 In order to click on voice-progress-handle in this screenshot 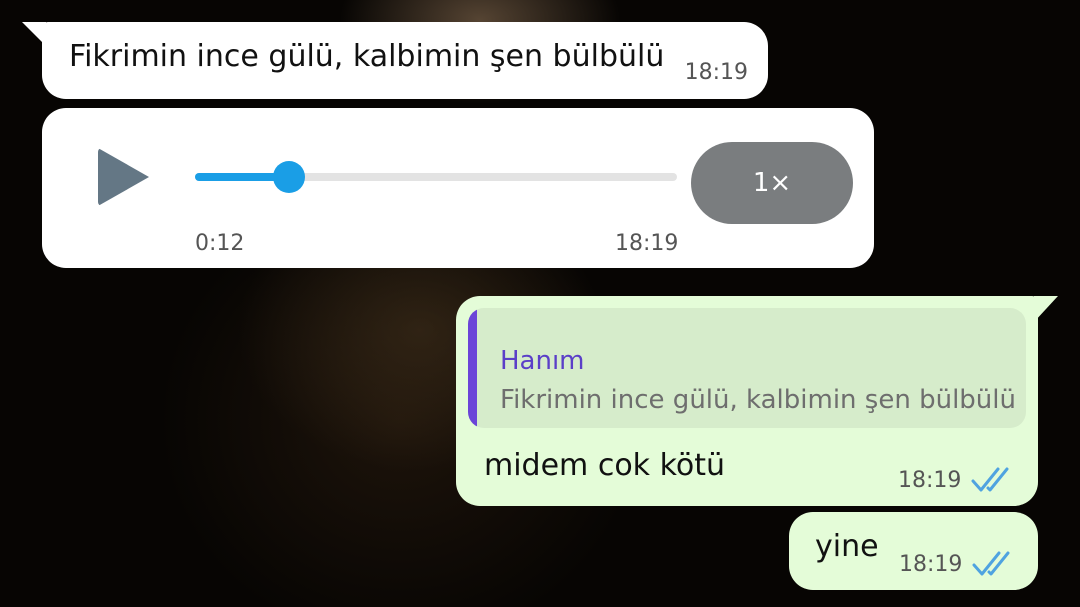, I will do `click(288, 177)`.